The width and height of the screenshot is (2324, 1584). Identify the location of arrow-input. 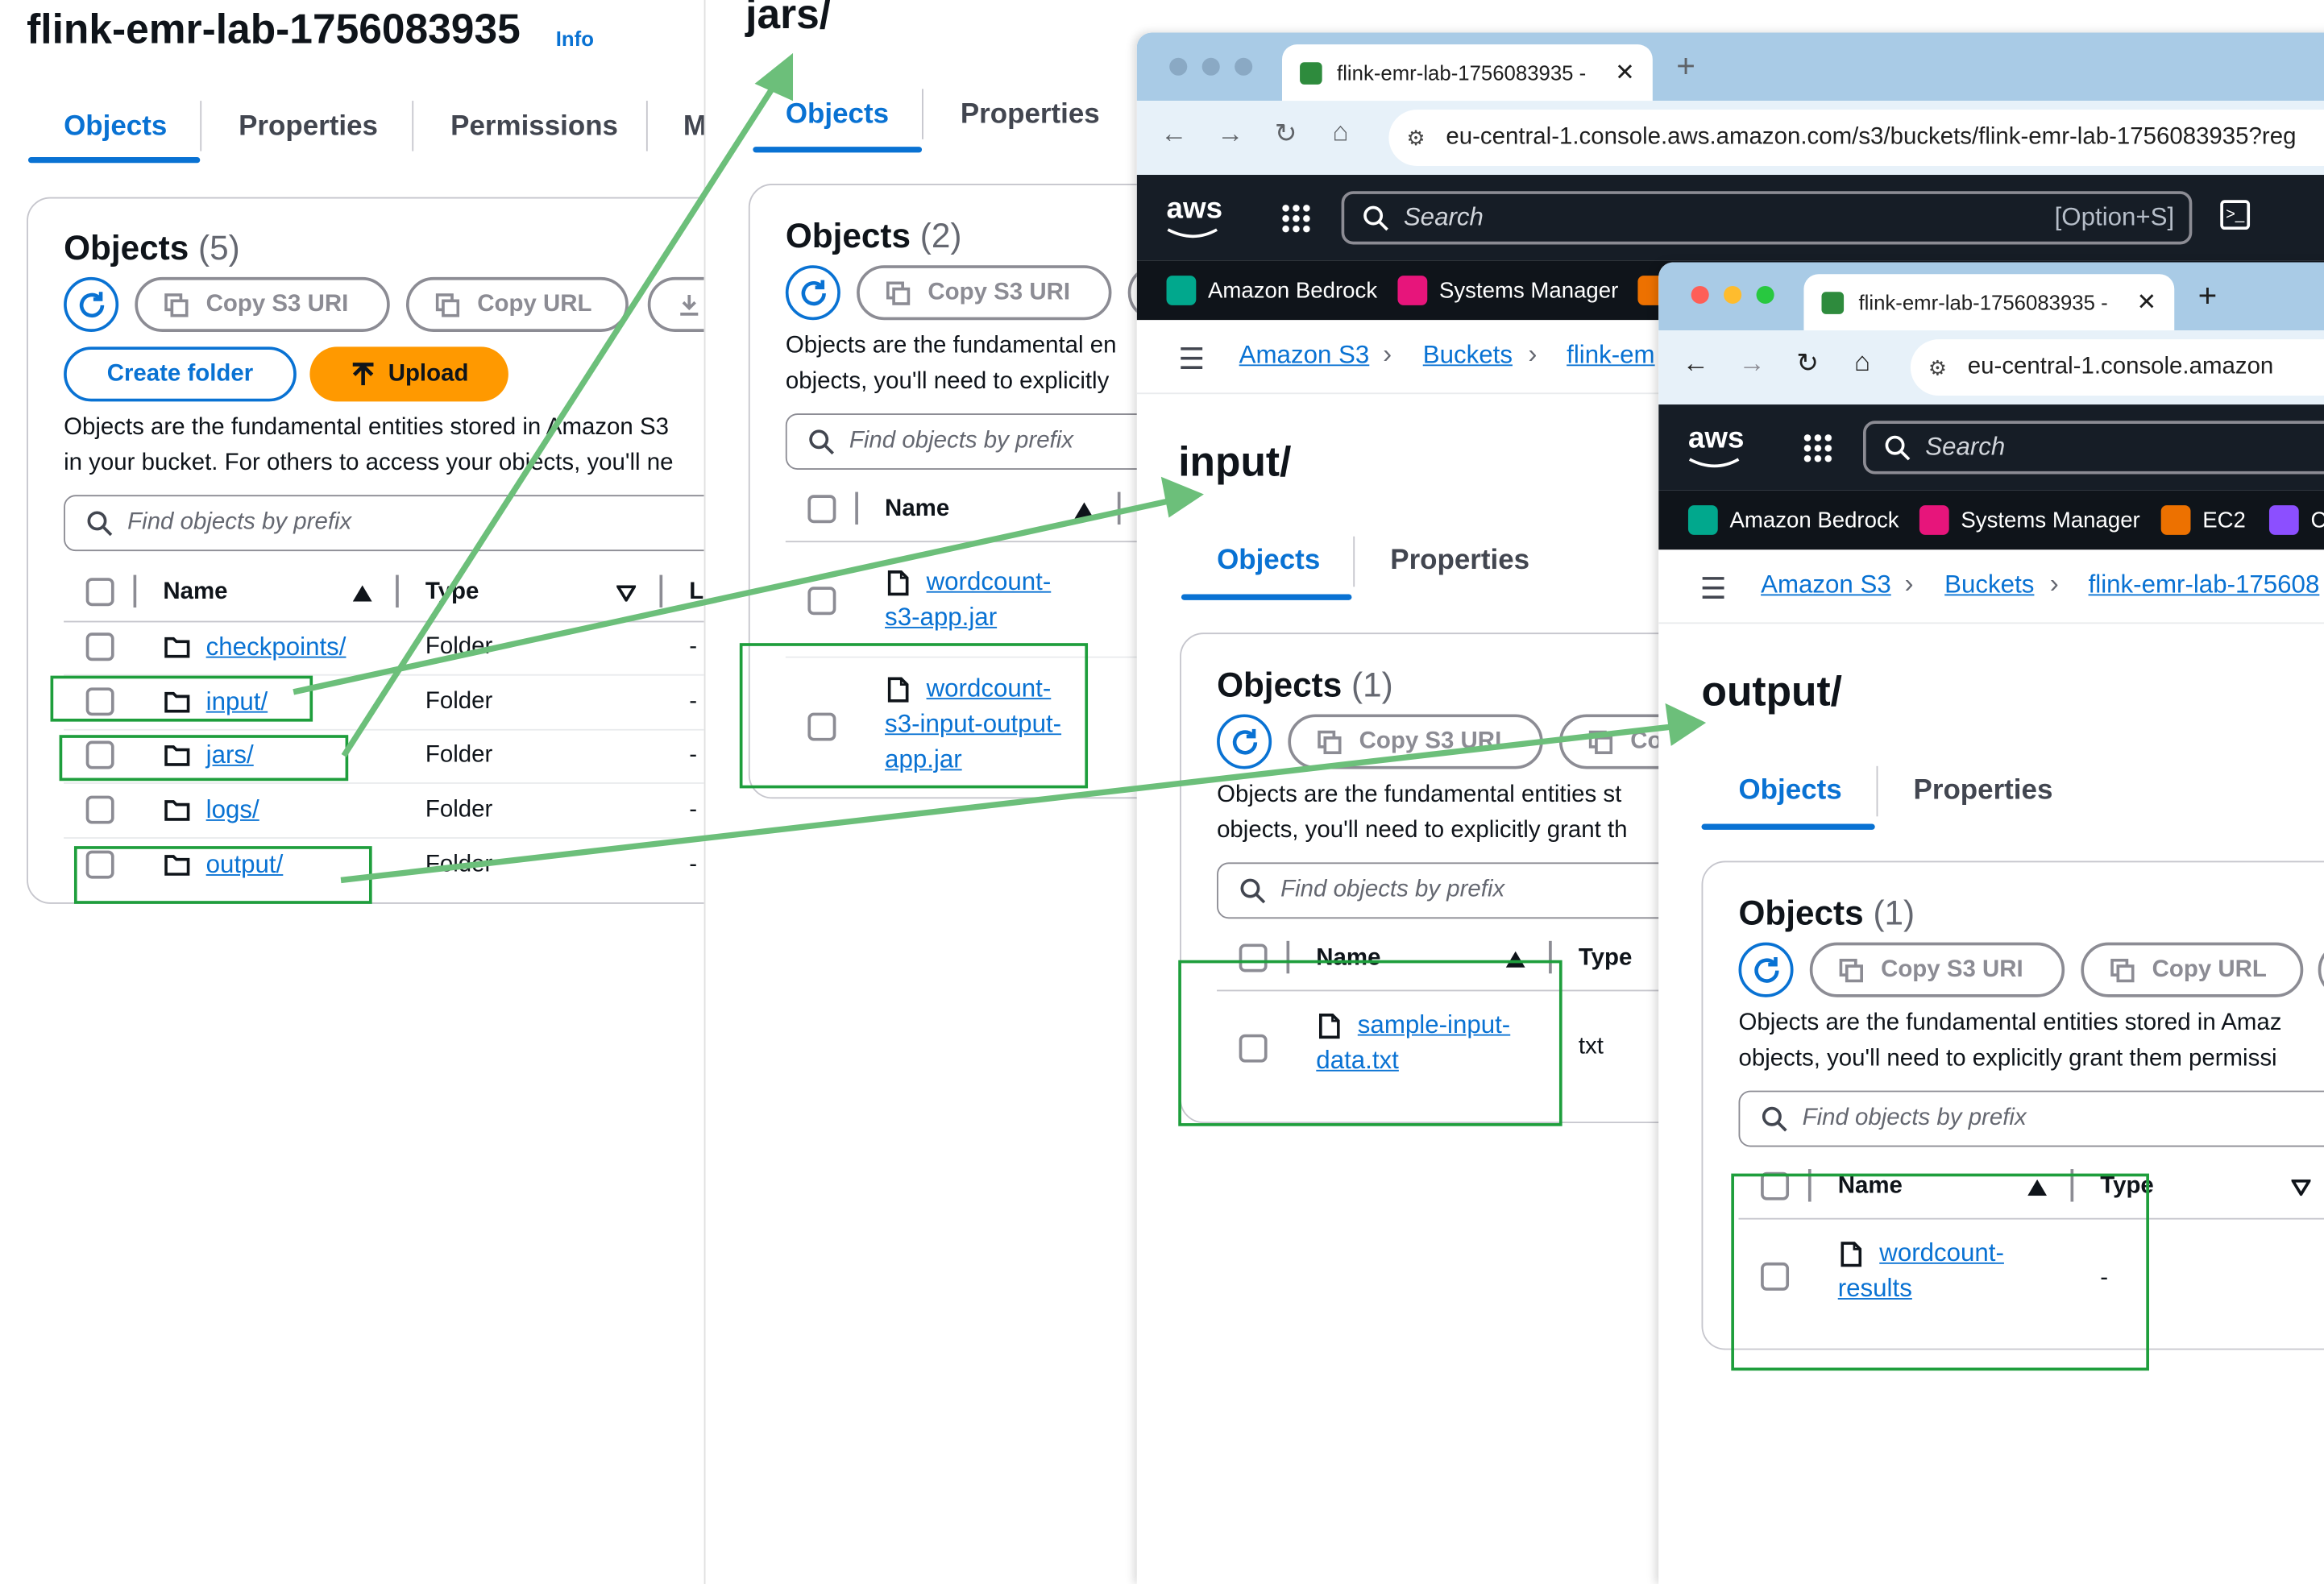
(736, 595).